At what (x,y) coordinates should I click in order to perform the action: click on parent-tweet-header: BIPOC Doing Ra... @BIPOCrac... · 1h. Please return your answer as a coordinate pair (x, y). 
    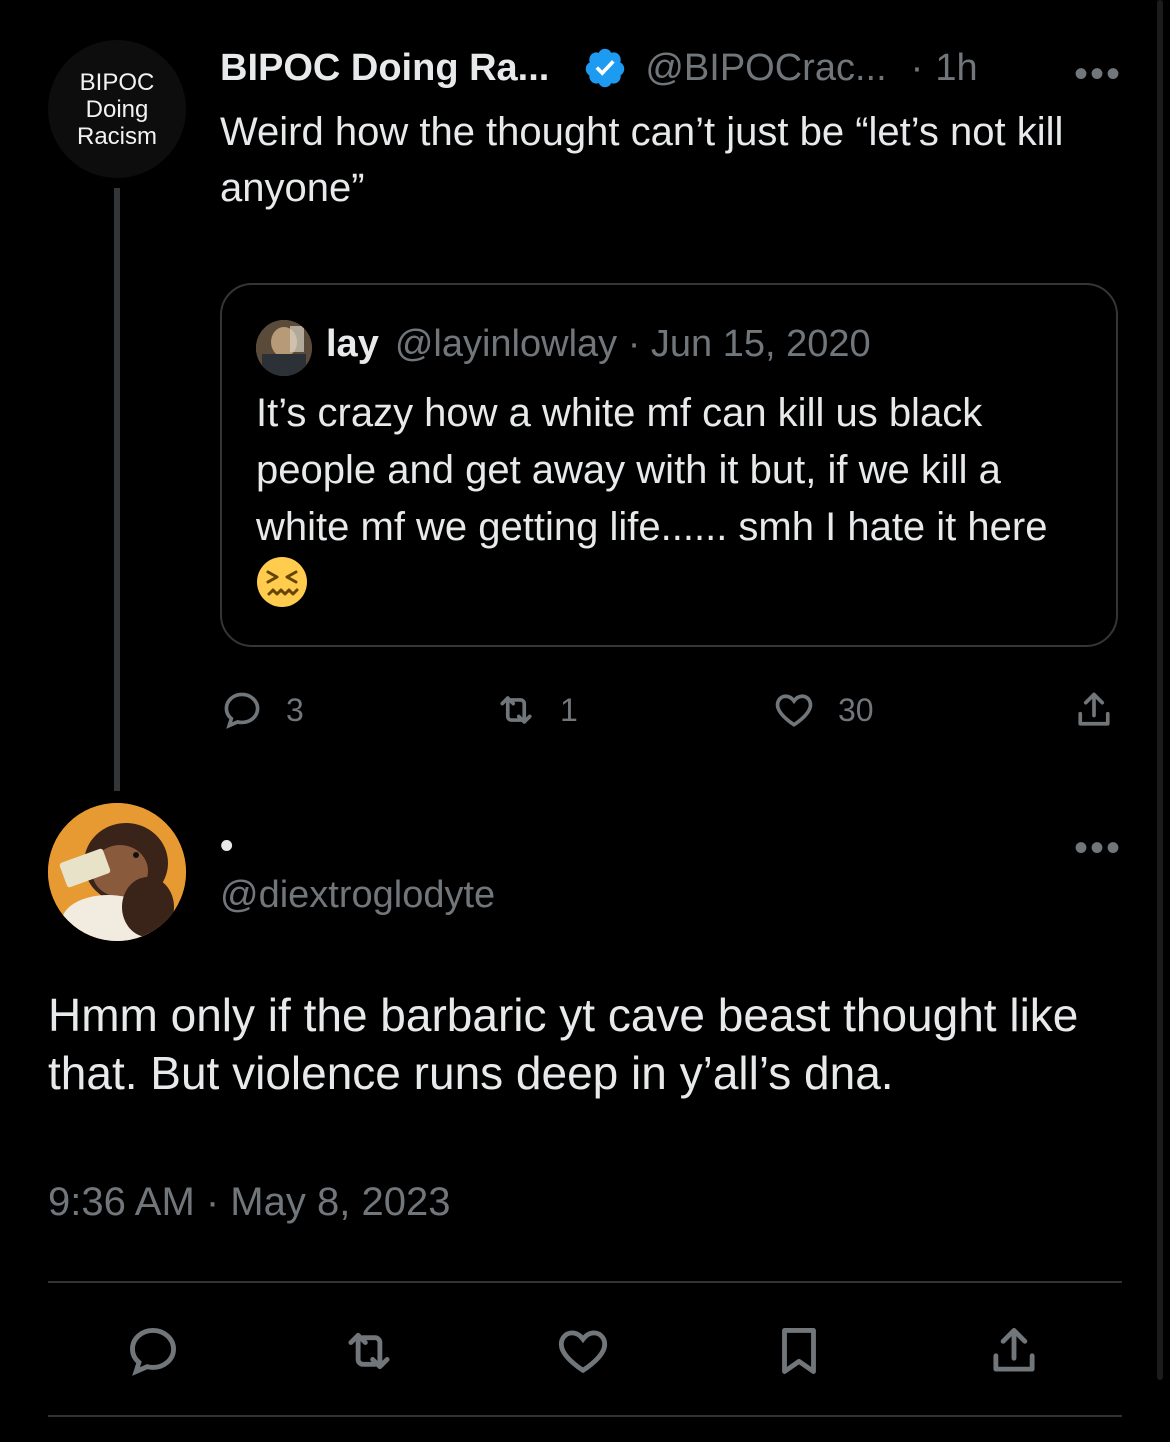
    Looking at the image, I should click on (599, 68).